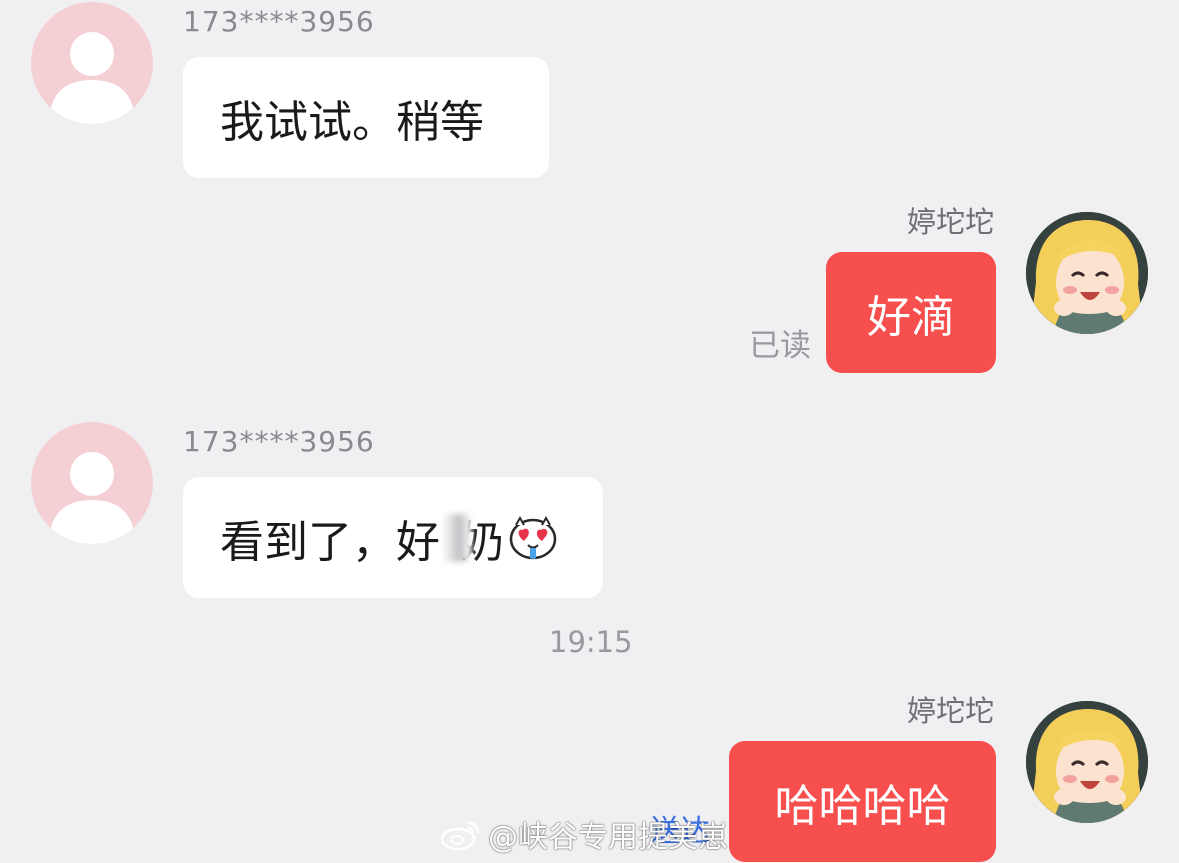 The image size is (1179, 863). Describe the element at coordinates (460, 836) in the screenshot. I see `weibo-logo-icon` at that location.